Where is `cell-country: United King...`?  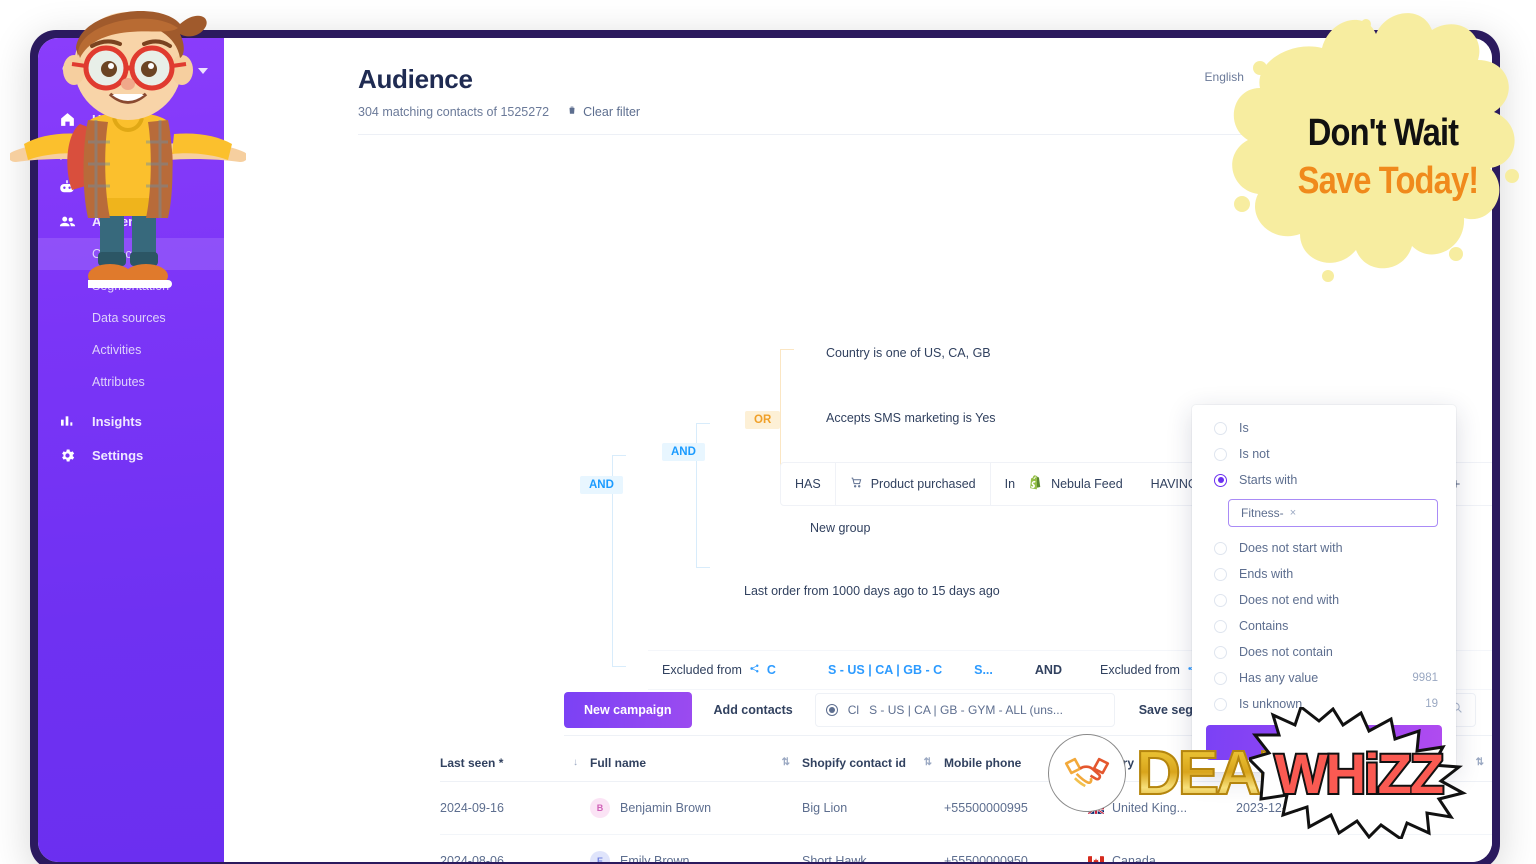
cell-country: United King... is located at coordinates (1162, 808).